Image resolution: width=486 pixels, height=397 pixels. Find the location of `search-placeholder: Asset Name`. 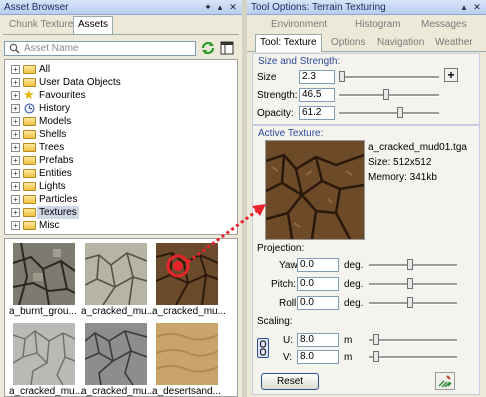

search-placeholder: Asset Name is located at coordinates (51, 48).